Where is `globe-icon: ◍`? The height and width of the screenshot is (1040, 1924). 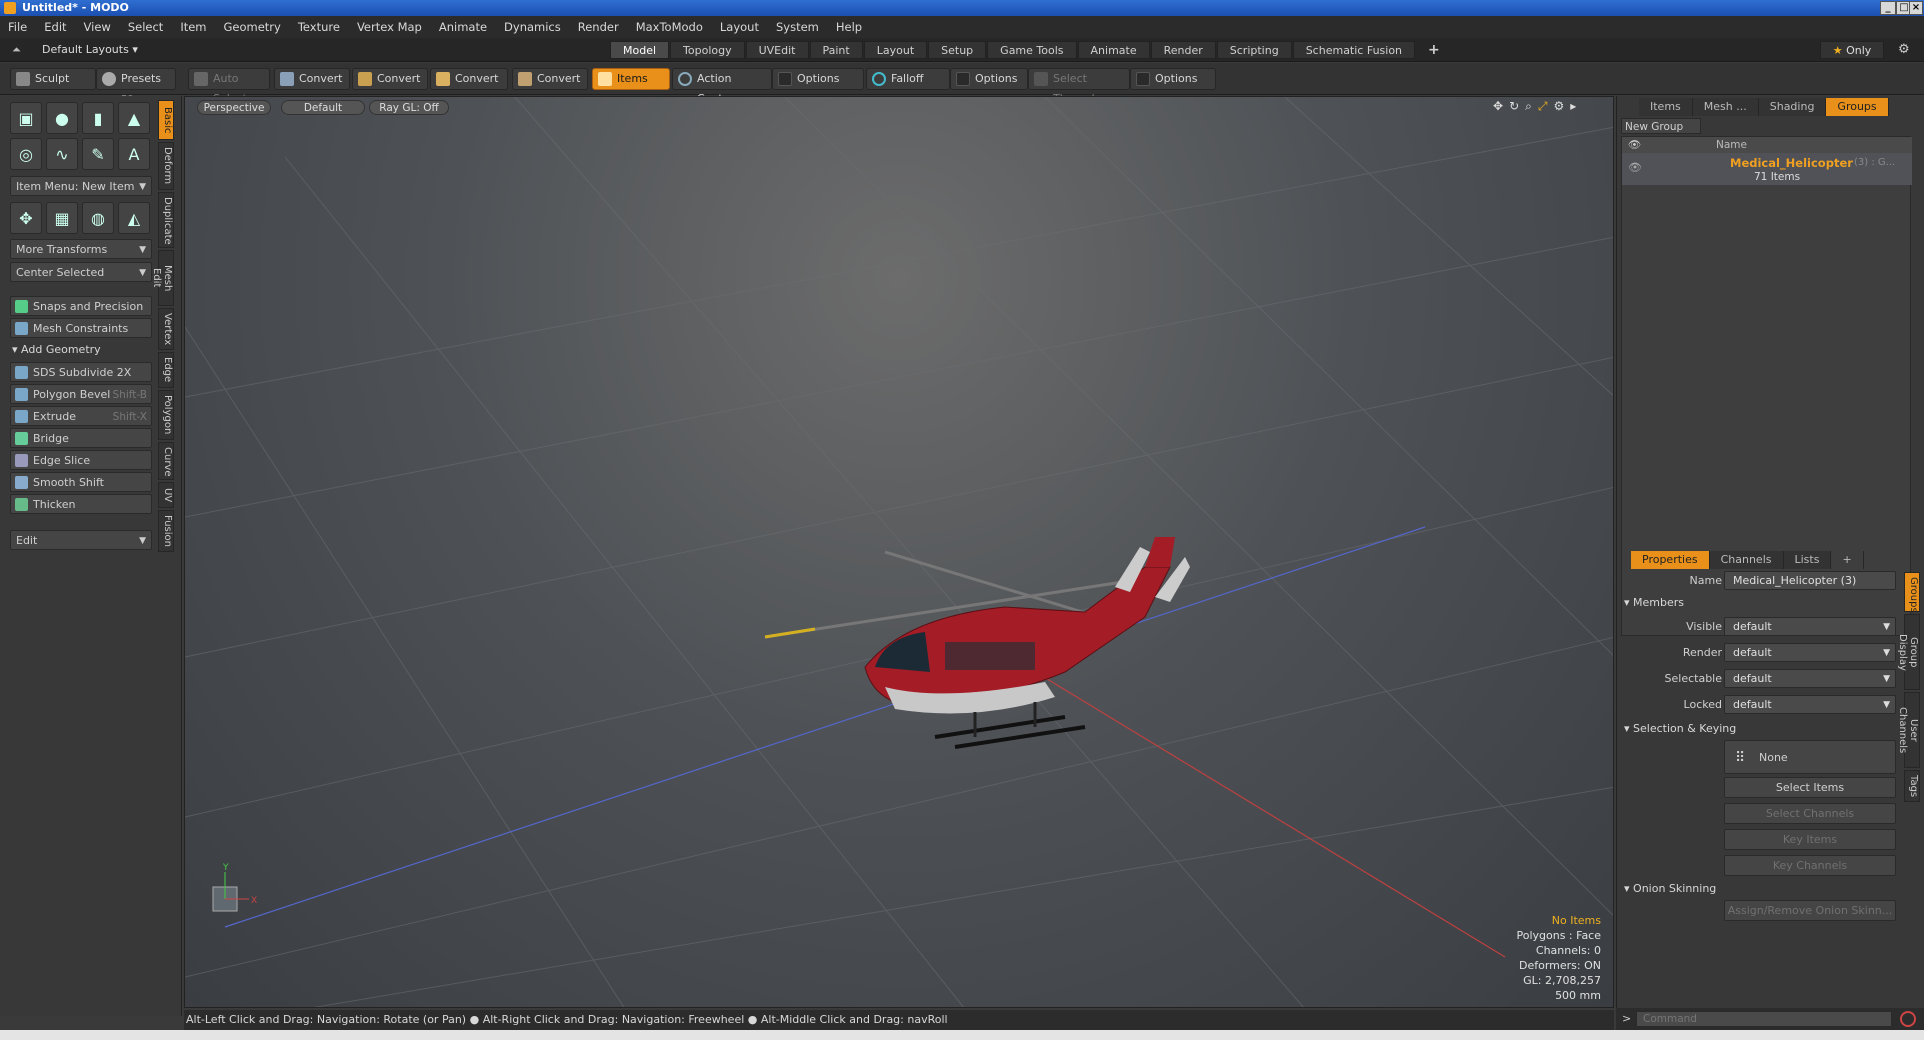 globe-icon: ◍ is located at coordinates (98, 218).